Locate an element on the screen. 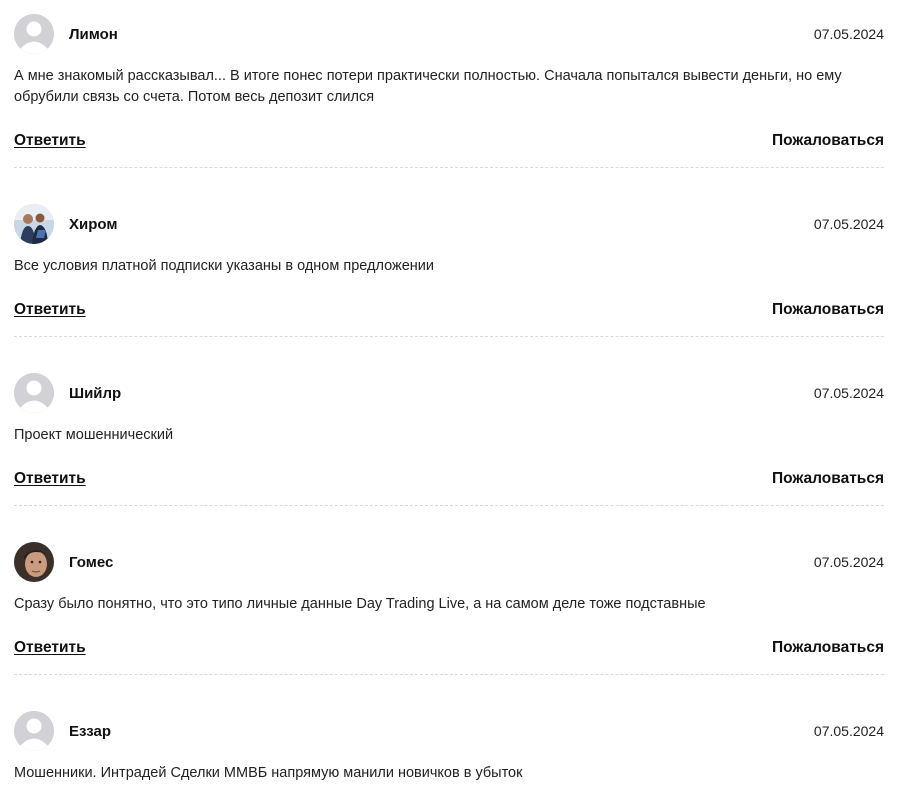 The image size is (904, 801). comment-text: Проект мошеннический is located at coordinates (94, 435).